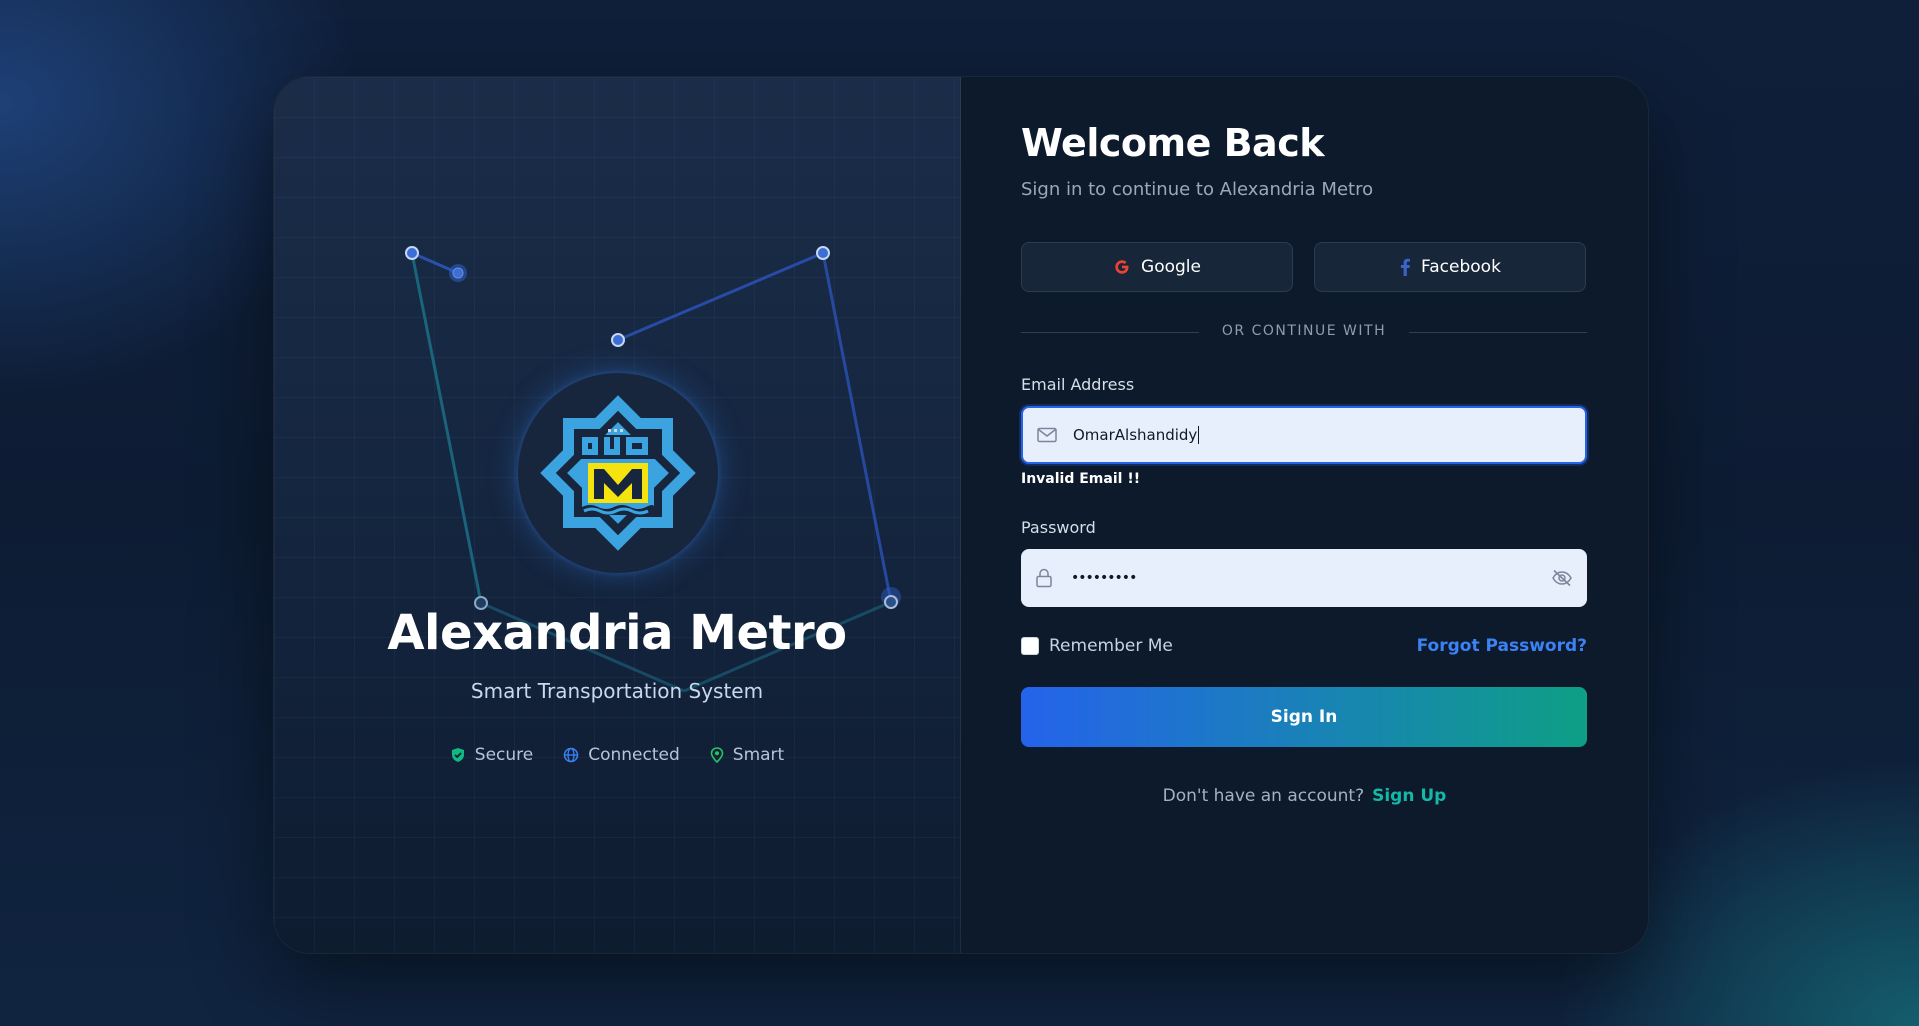 The width and height of the screenshot is (1919, 1026). I want to click on google-label: Google, so click(1171, 267).